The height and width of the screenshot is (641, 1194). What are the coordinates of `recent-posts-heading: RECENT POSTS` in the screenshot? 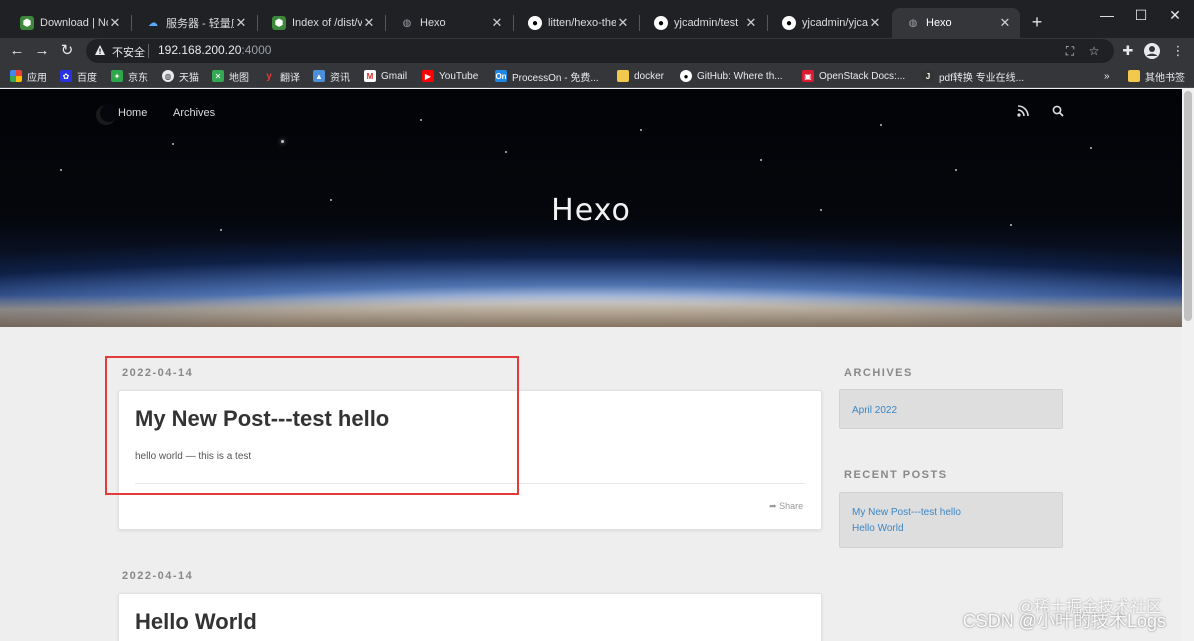 It's located at (896, 475).